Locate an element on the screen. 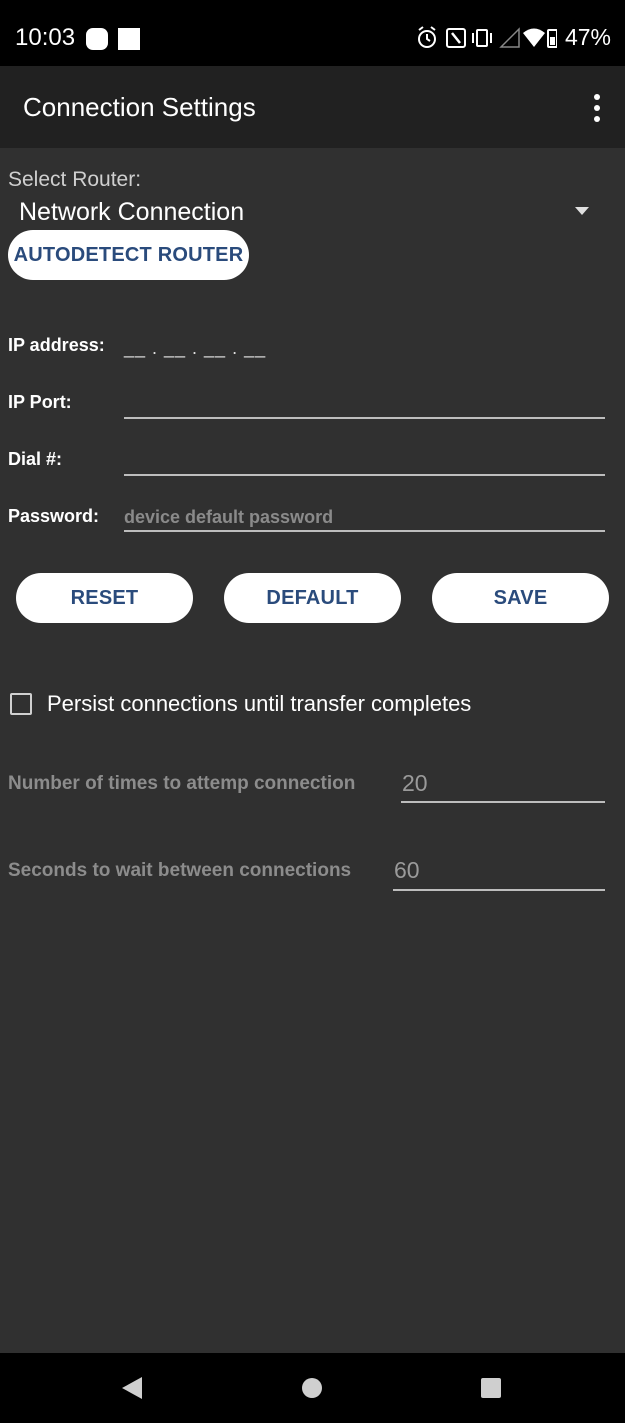 Image resolution: width=625 pixels, height=1423 pixels. router-selected-value: Network Connection is located at coordinates (132, 212).